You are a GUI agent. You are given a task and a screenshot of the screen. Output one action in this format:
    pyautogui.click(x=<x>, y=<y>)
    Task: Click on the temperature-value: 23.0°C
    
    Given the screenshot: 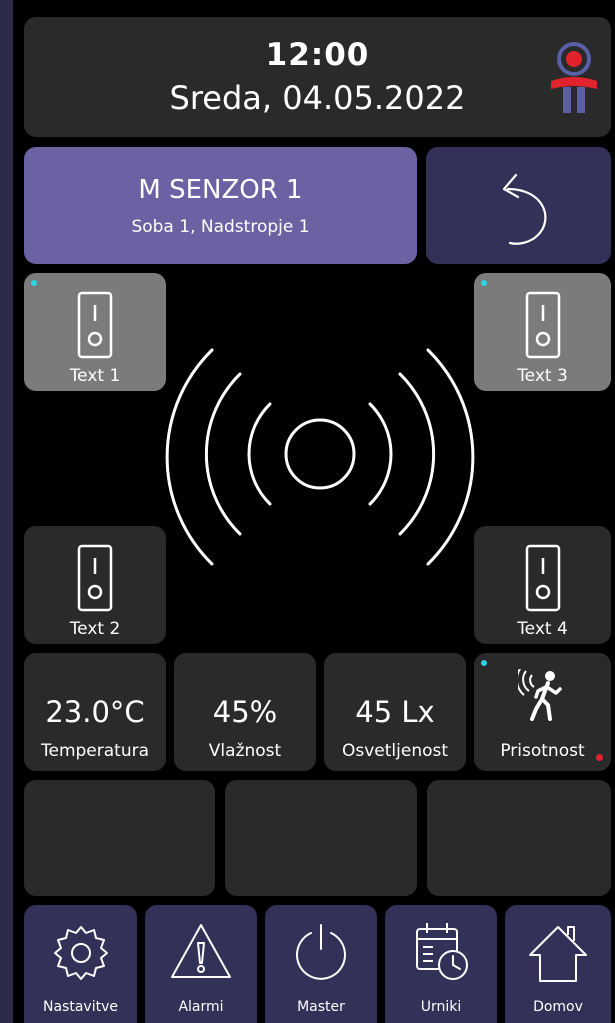 What is the action you would take?
    pyautogui.click(x=95, y=712)
    